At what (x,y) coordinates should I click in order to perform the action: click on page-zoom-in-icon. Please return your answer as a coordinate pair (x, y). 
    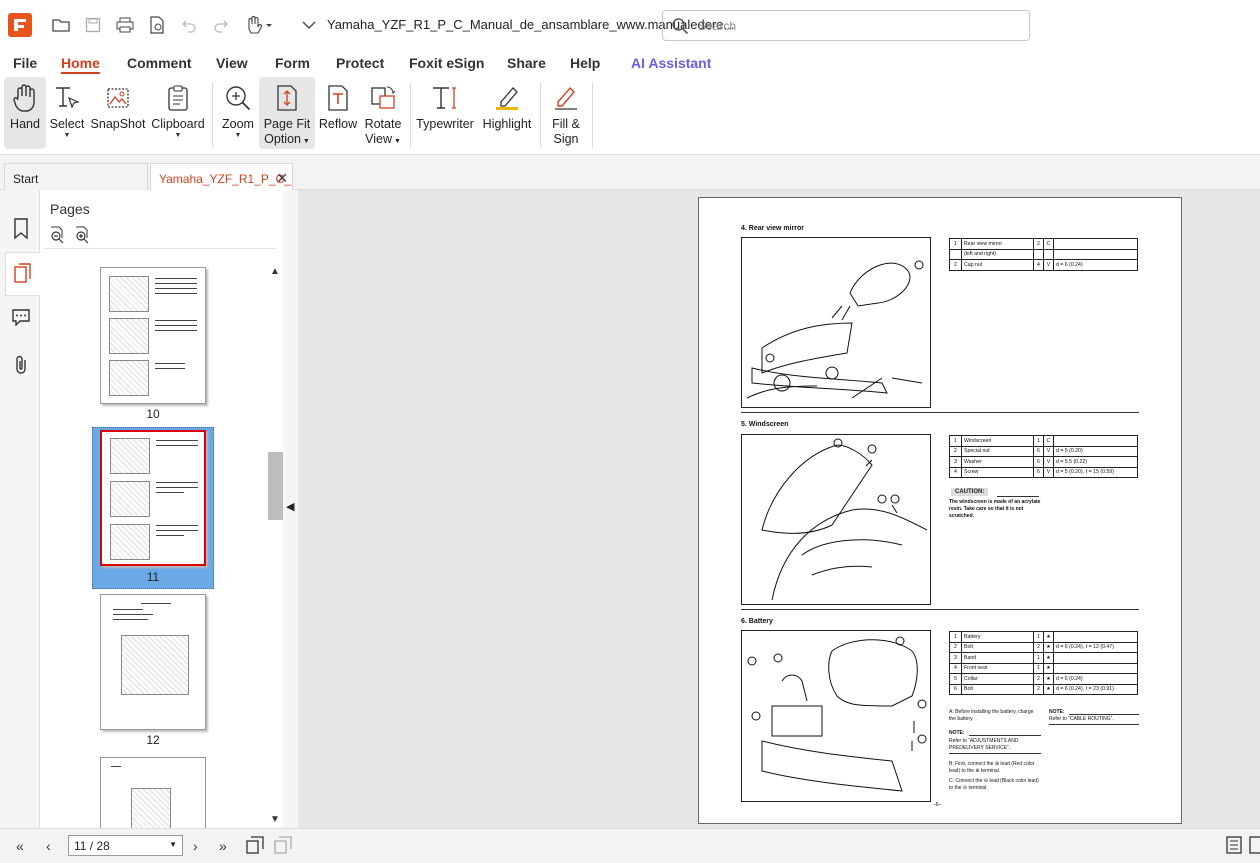
    Looking at the image, I should click on (82, 237).